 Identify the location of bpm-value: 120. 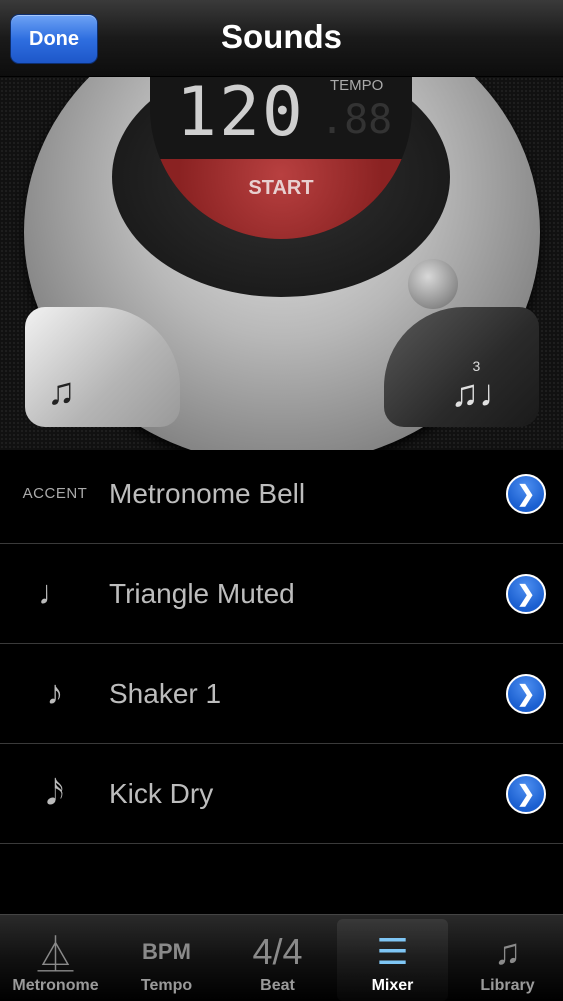
(240, 114).